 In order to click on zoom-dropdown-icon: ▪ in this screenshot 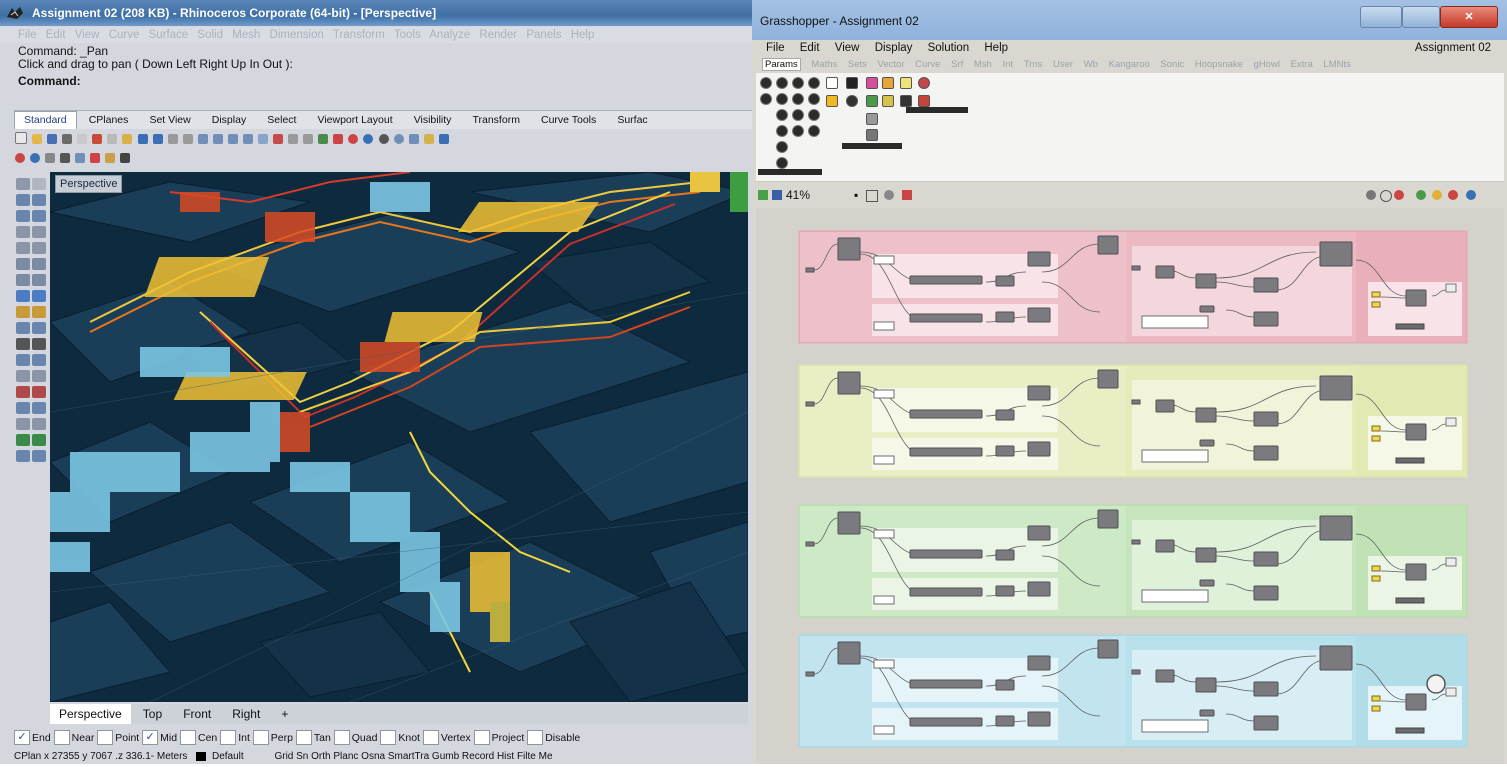, I will do `click(856, 195)`.